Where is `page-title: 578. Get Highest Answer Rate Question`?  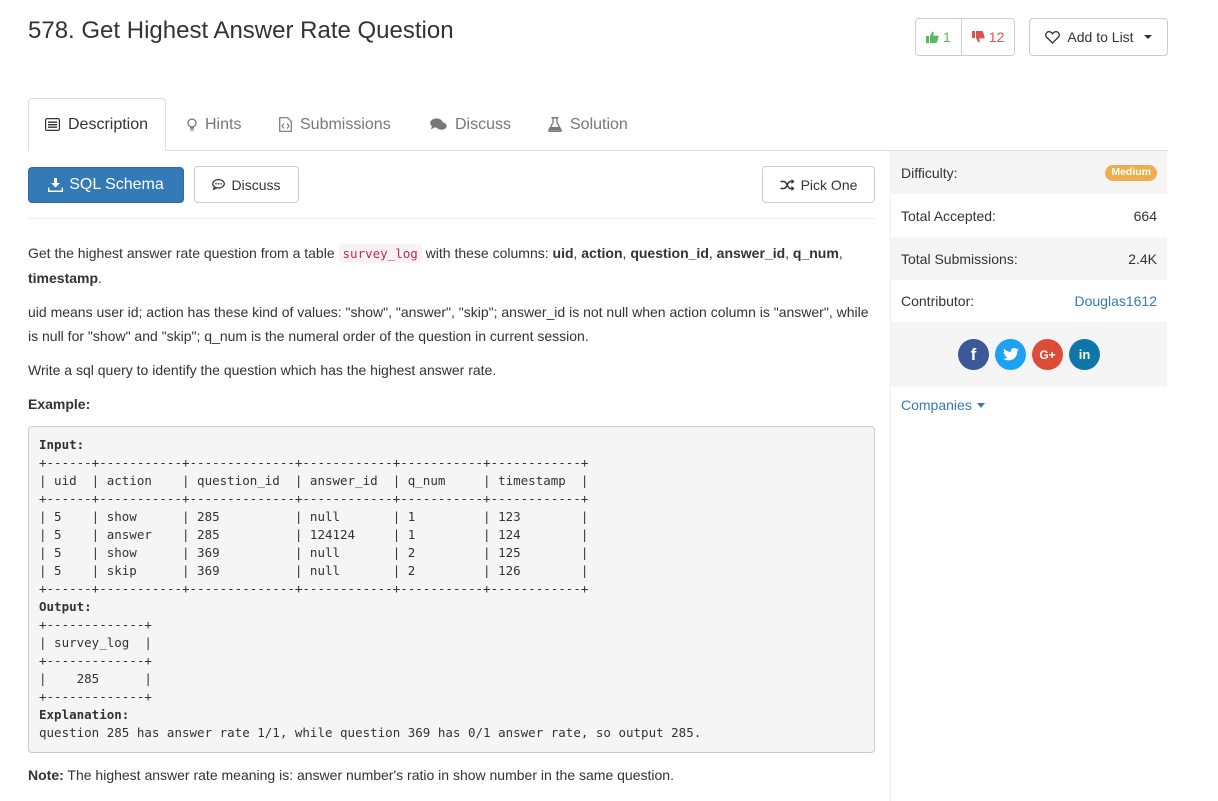
page-title: 578. Get Highest Answer Rate Question is located at coordinates (241, 30).